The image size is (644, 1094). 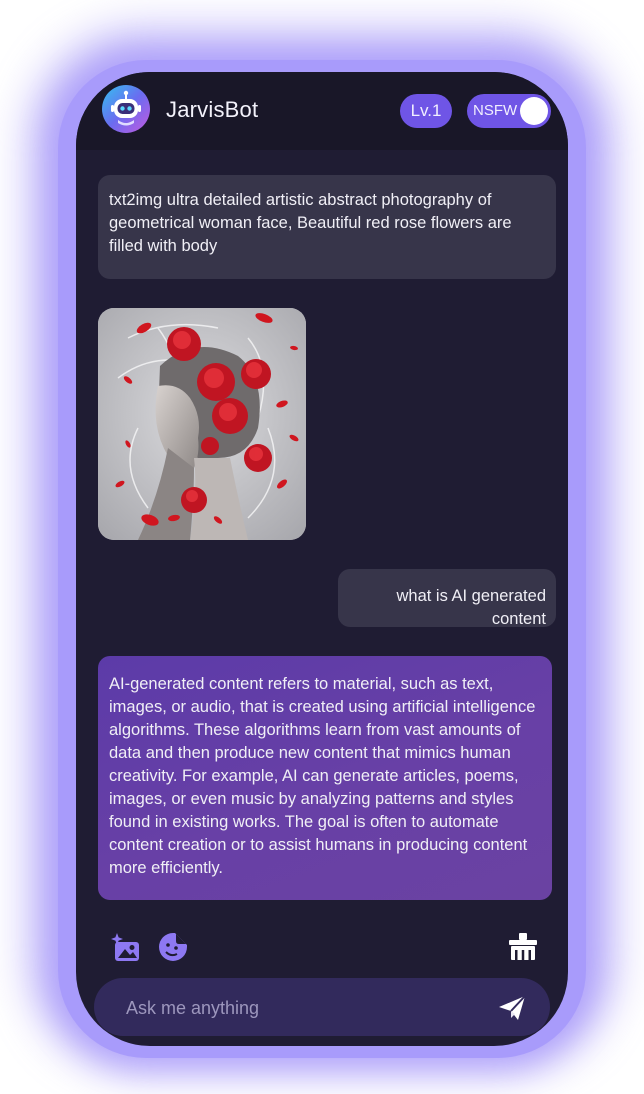 I want to click on bot-avatar, so click(x=126, y=109).